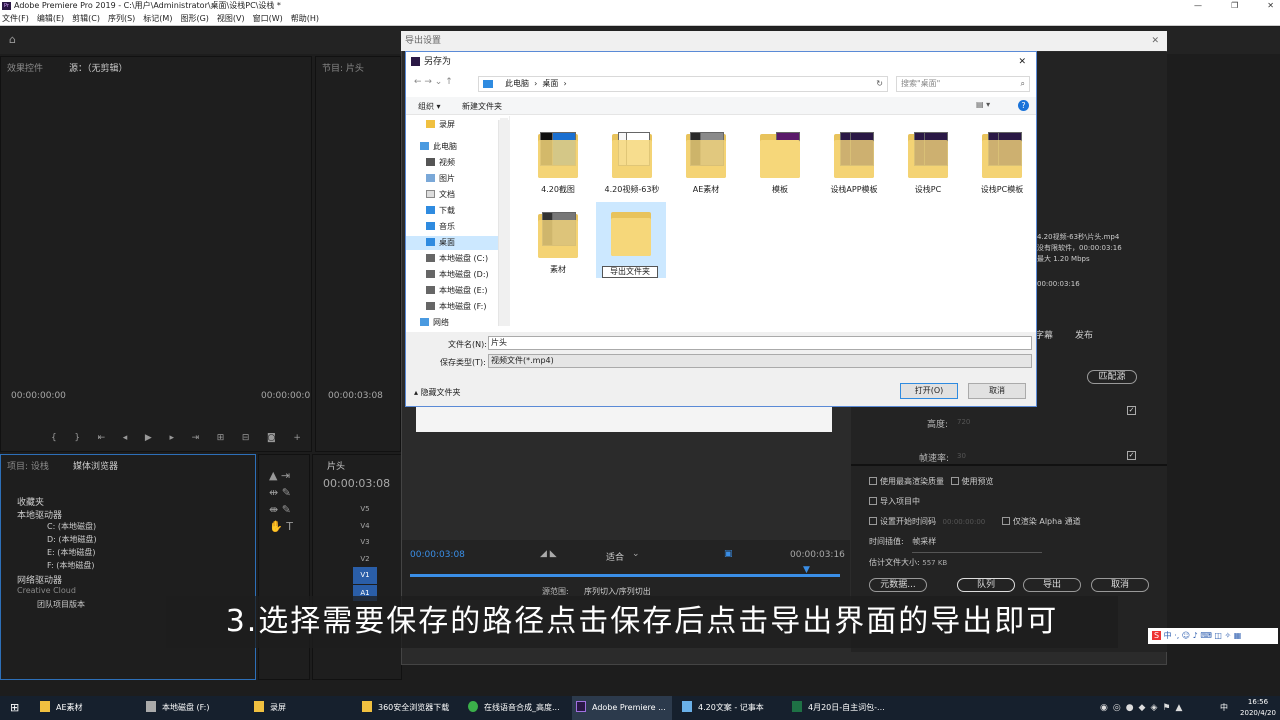 Image resolution: width=1280 pixels, height=720 pixels. I want to click on tree-local-drives: 本地驱动器, so click(68, 514).